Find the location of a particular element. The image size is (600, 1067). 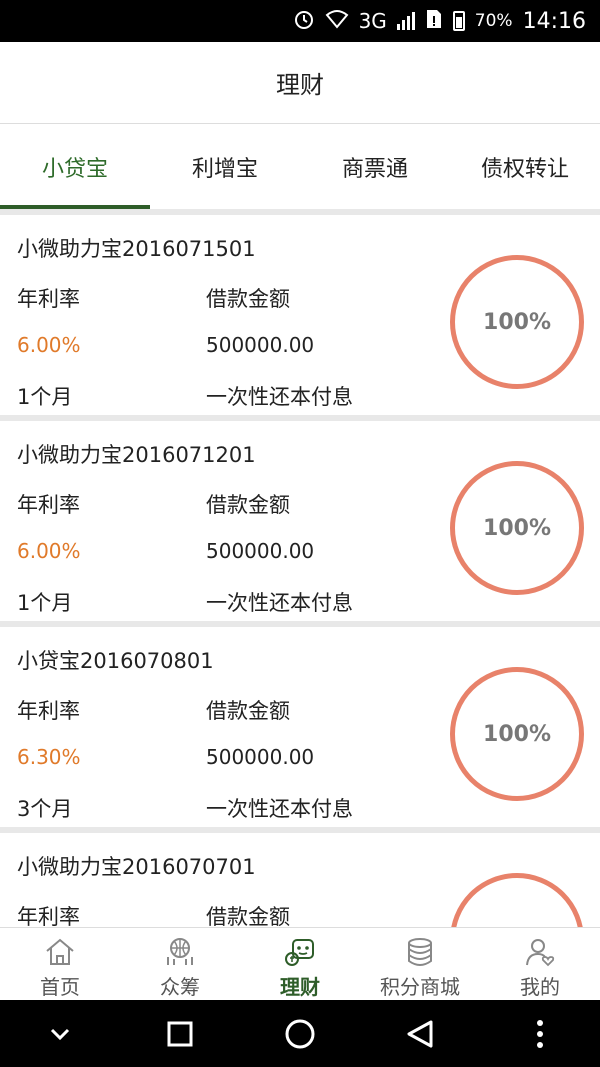

battery-level: 70% is located at coordinates (493, 21).